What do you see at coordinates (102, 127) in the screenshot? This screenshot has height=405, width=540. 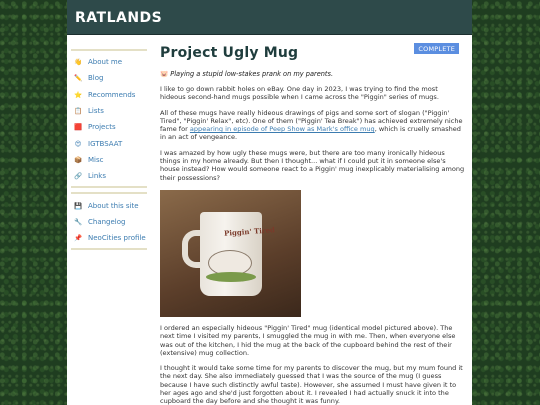 I see `sidebar-item-label: Projects` at bounding box center [102, 127].